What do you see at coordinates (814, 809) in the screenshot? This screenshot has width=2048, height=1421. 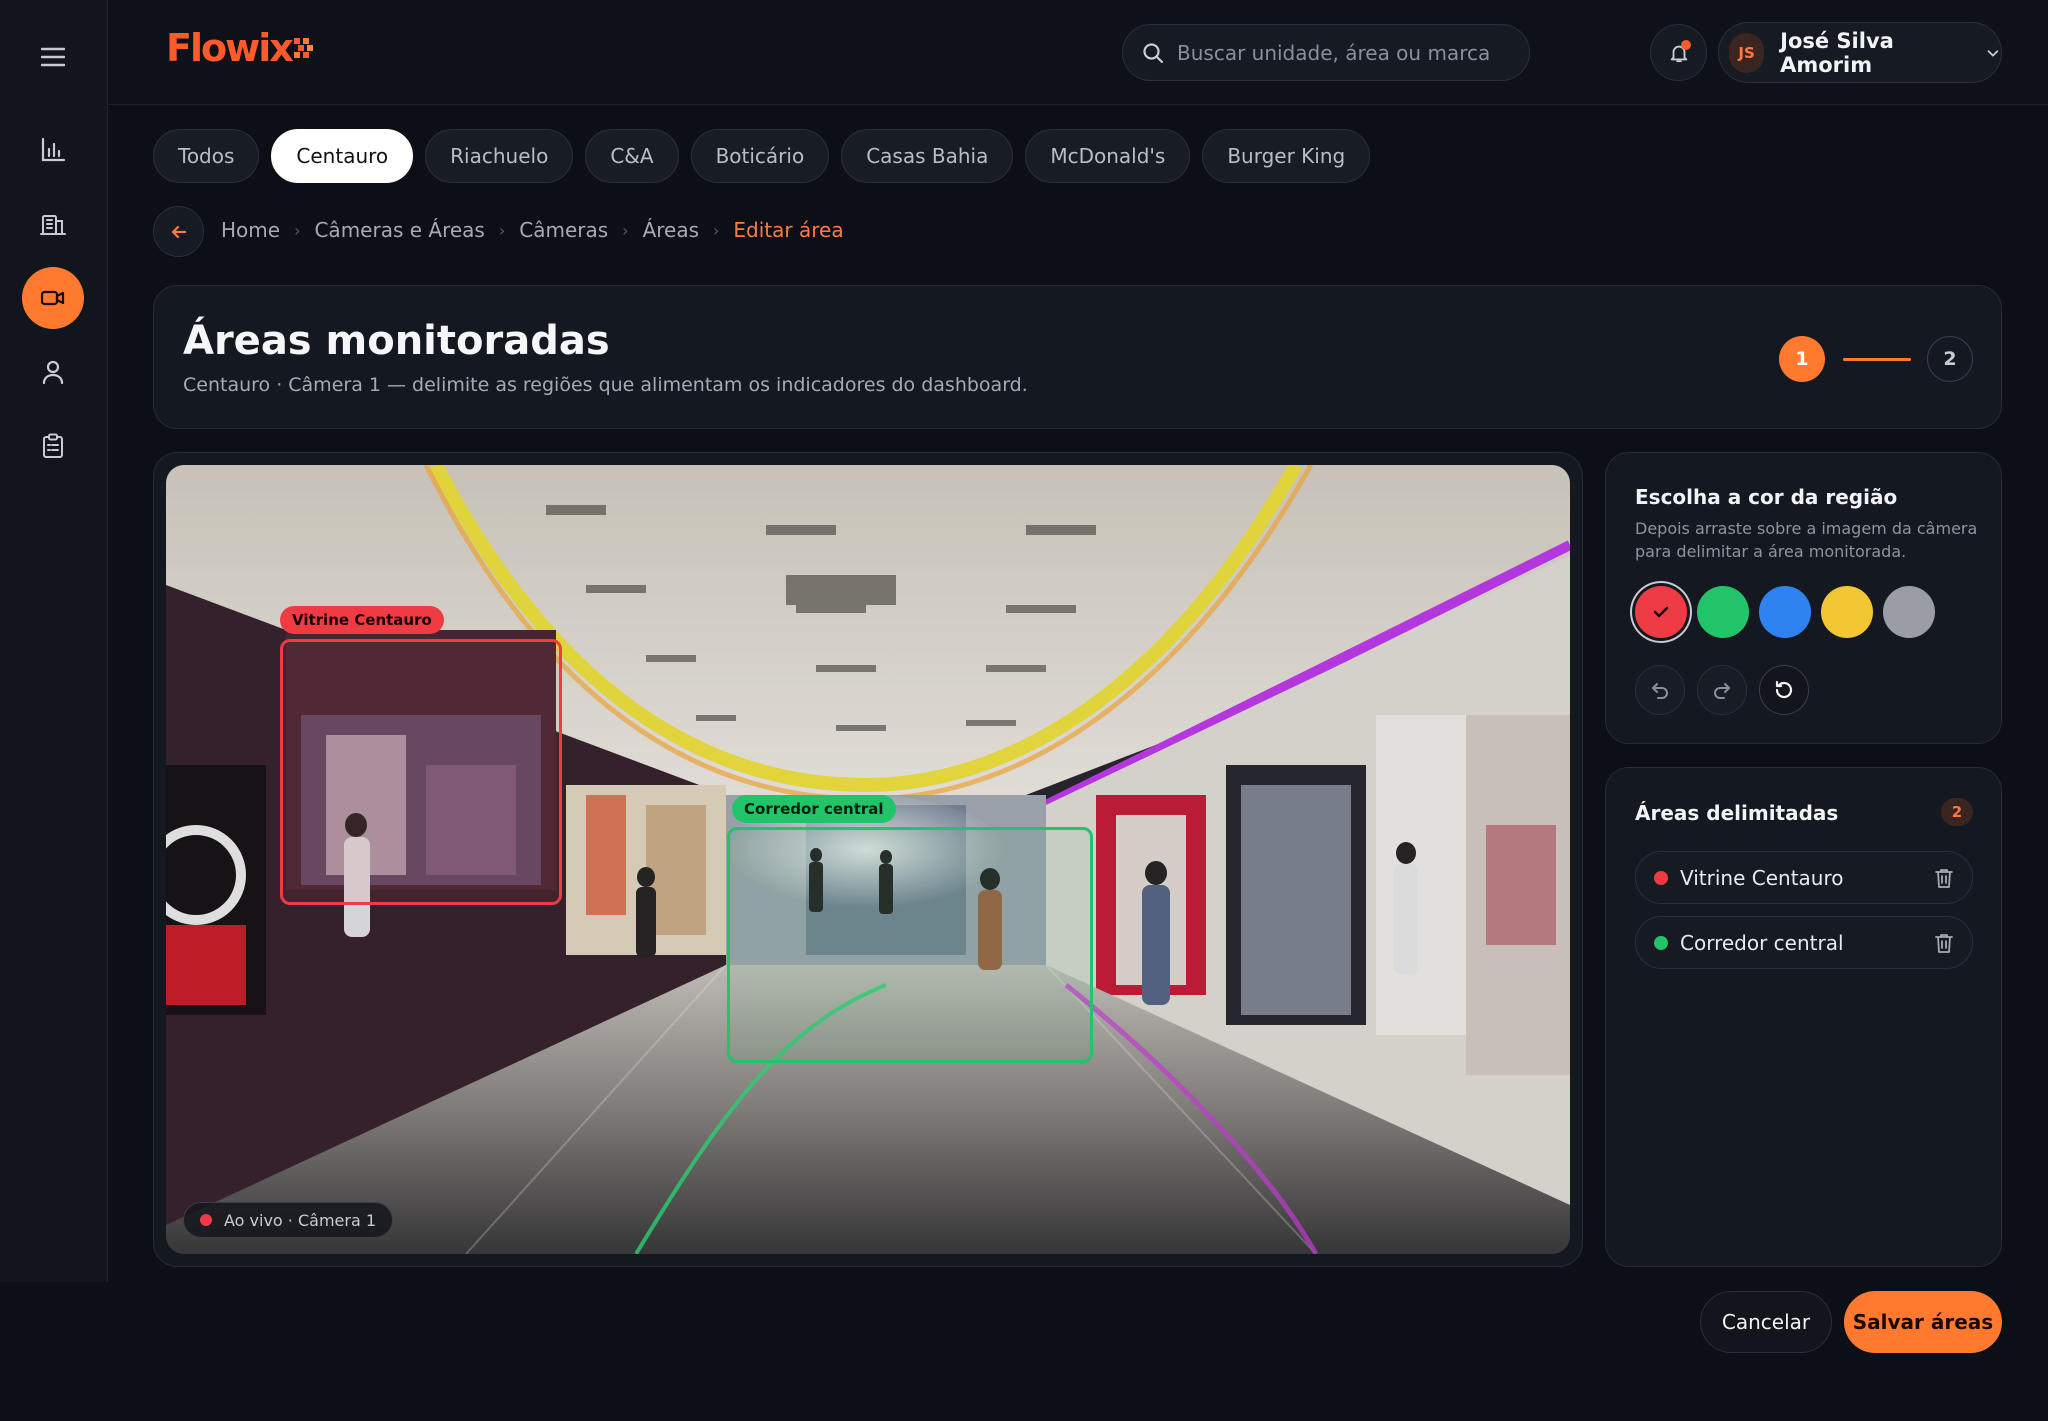 I see `region-label: Corredor central` at bounding box center [814, 809].